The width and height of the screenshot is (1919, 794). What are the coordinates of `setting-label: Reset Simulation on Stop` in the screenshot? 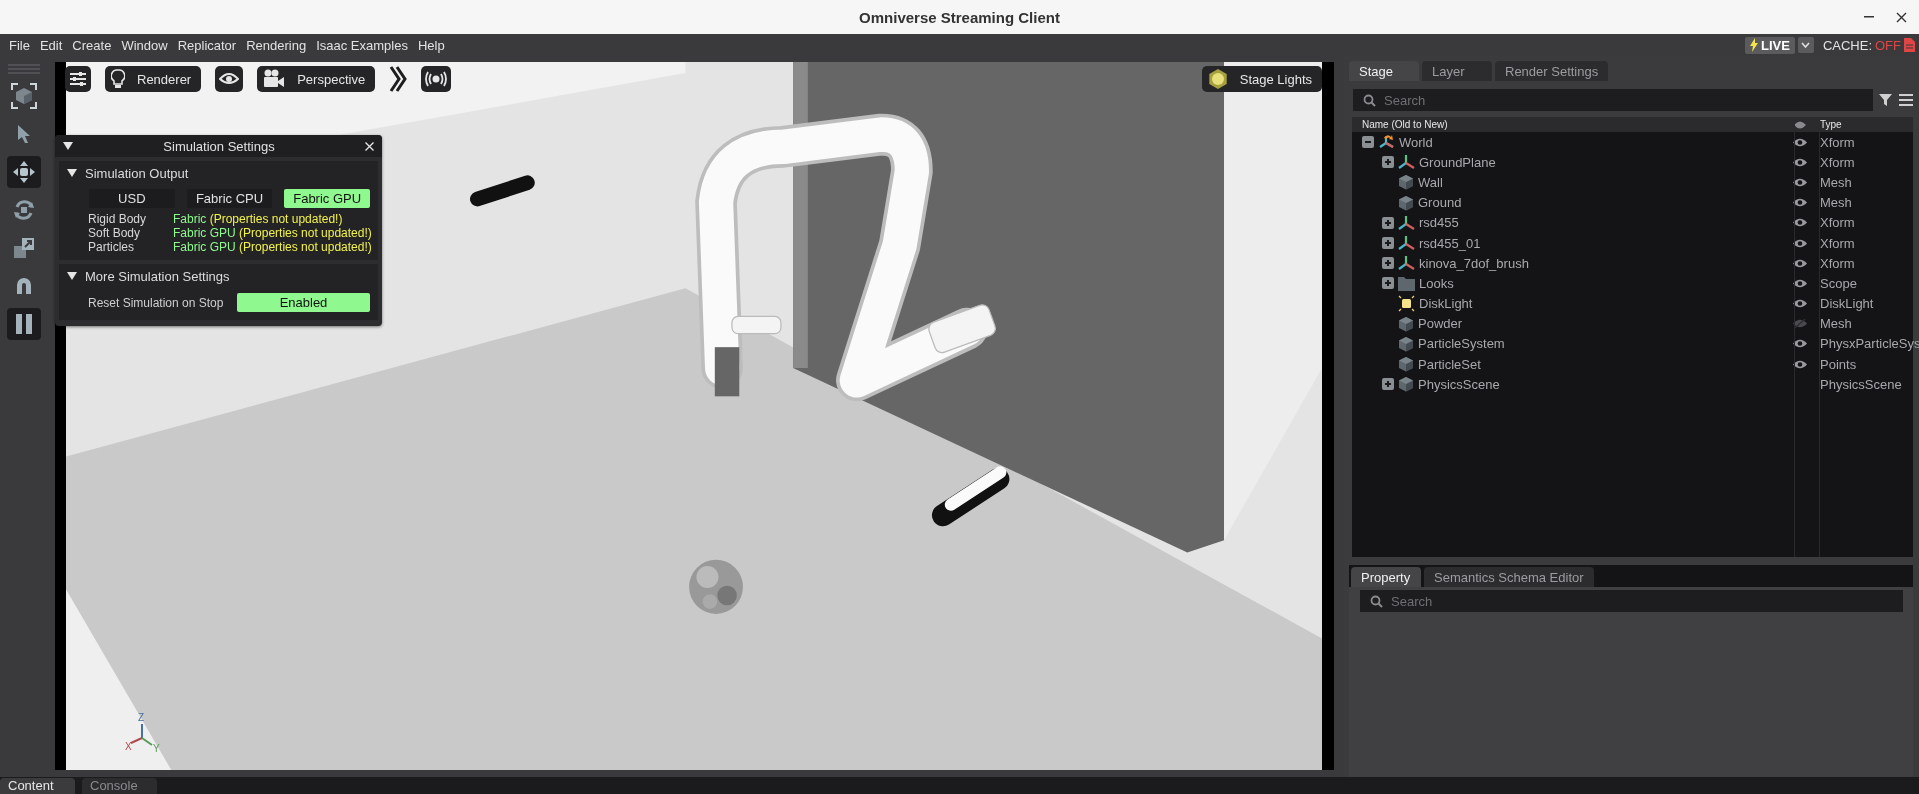 It's located at (156, 302).